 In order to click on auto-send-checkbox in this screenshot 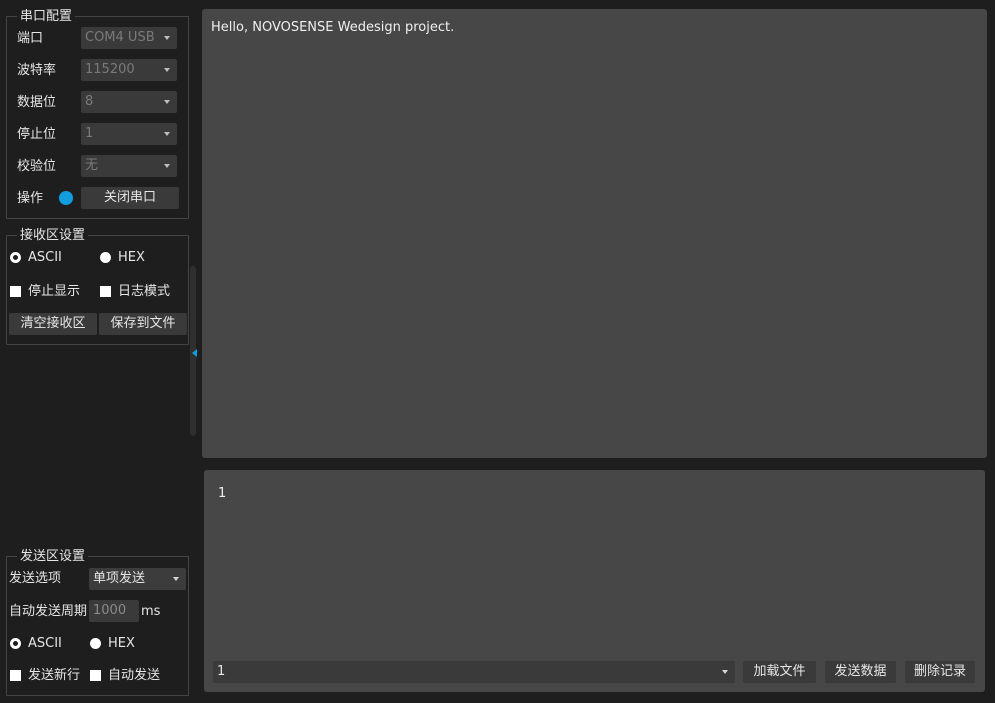, I will do `click(95, 675)`.